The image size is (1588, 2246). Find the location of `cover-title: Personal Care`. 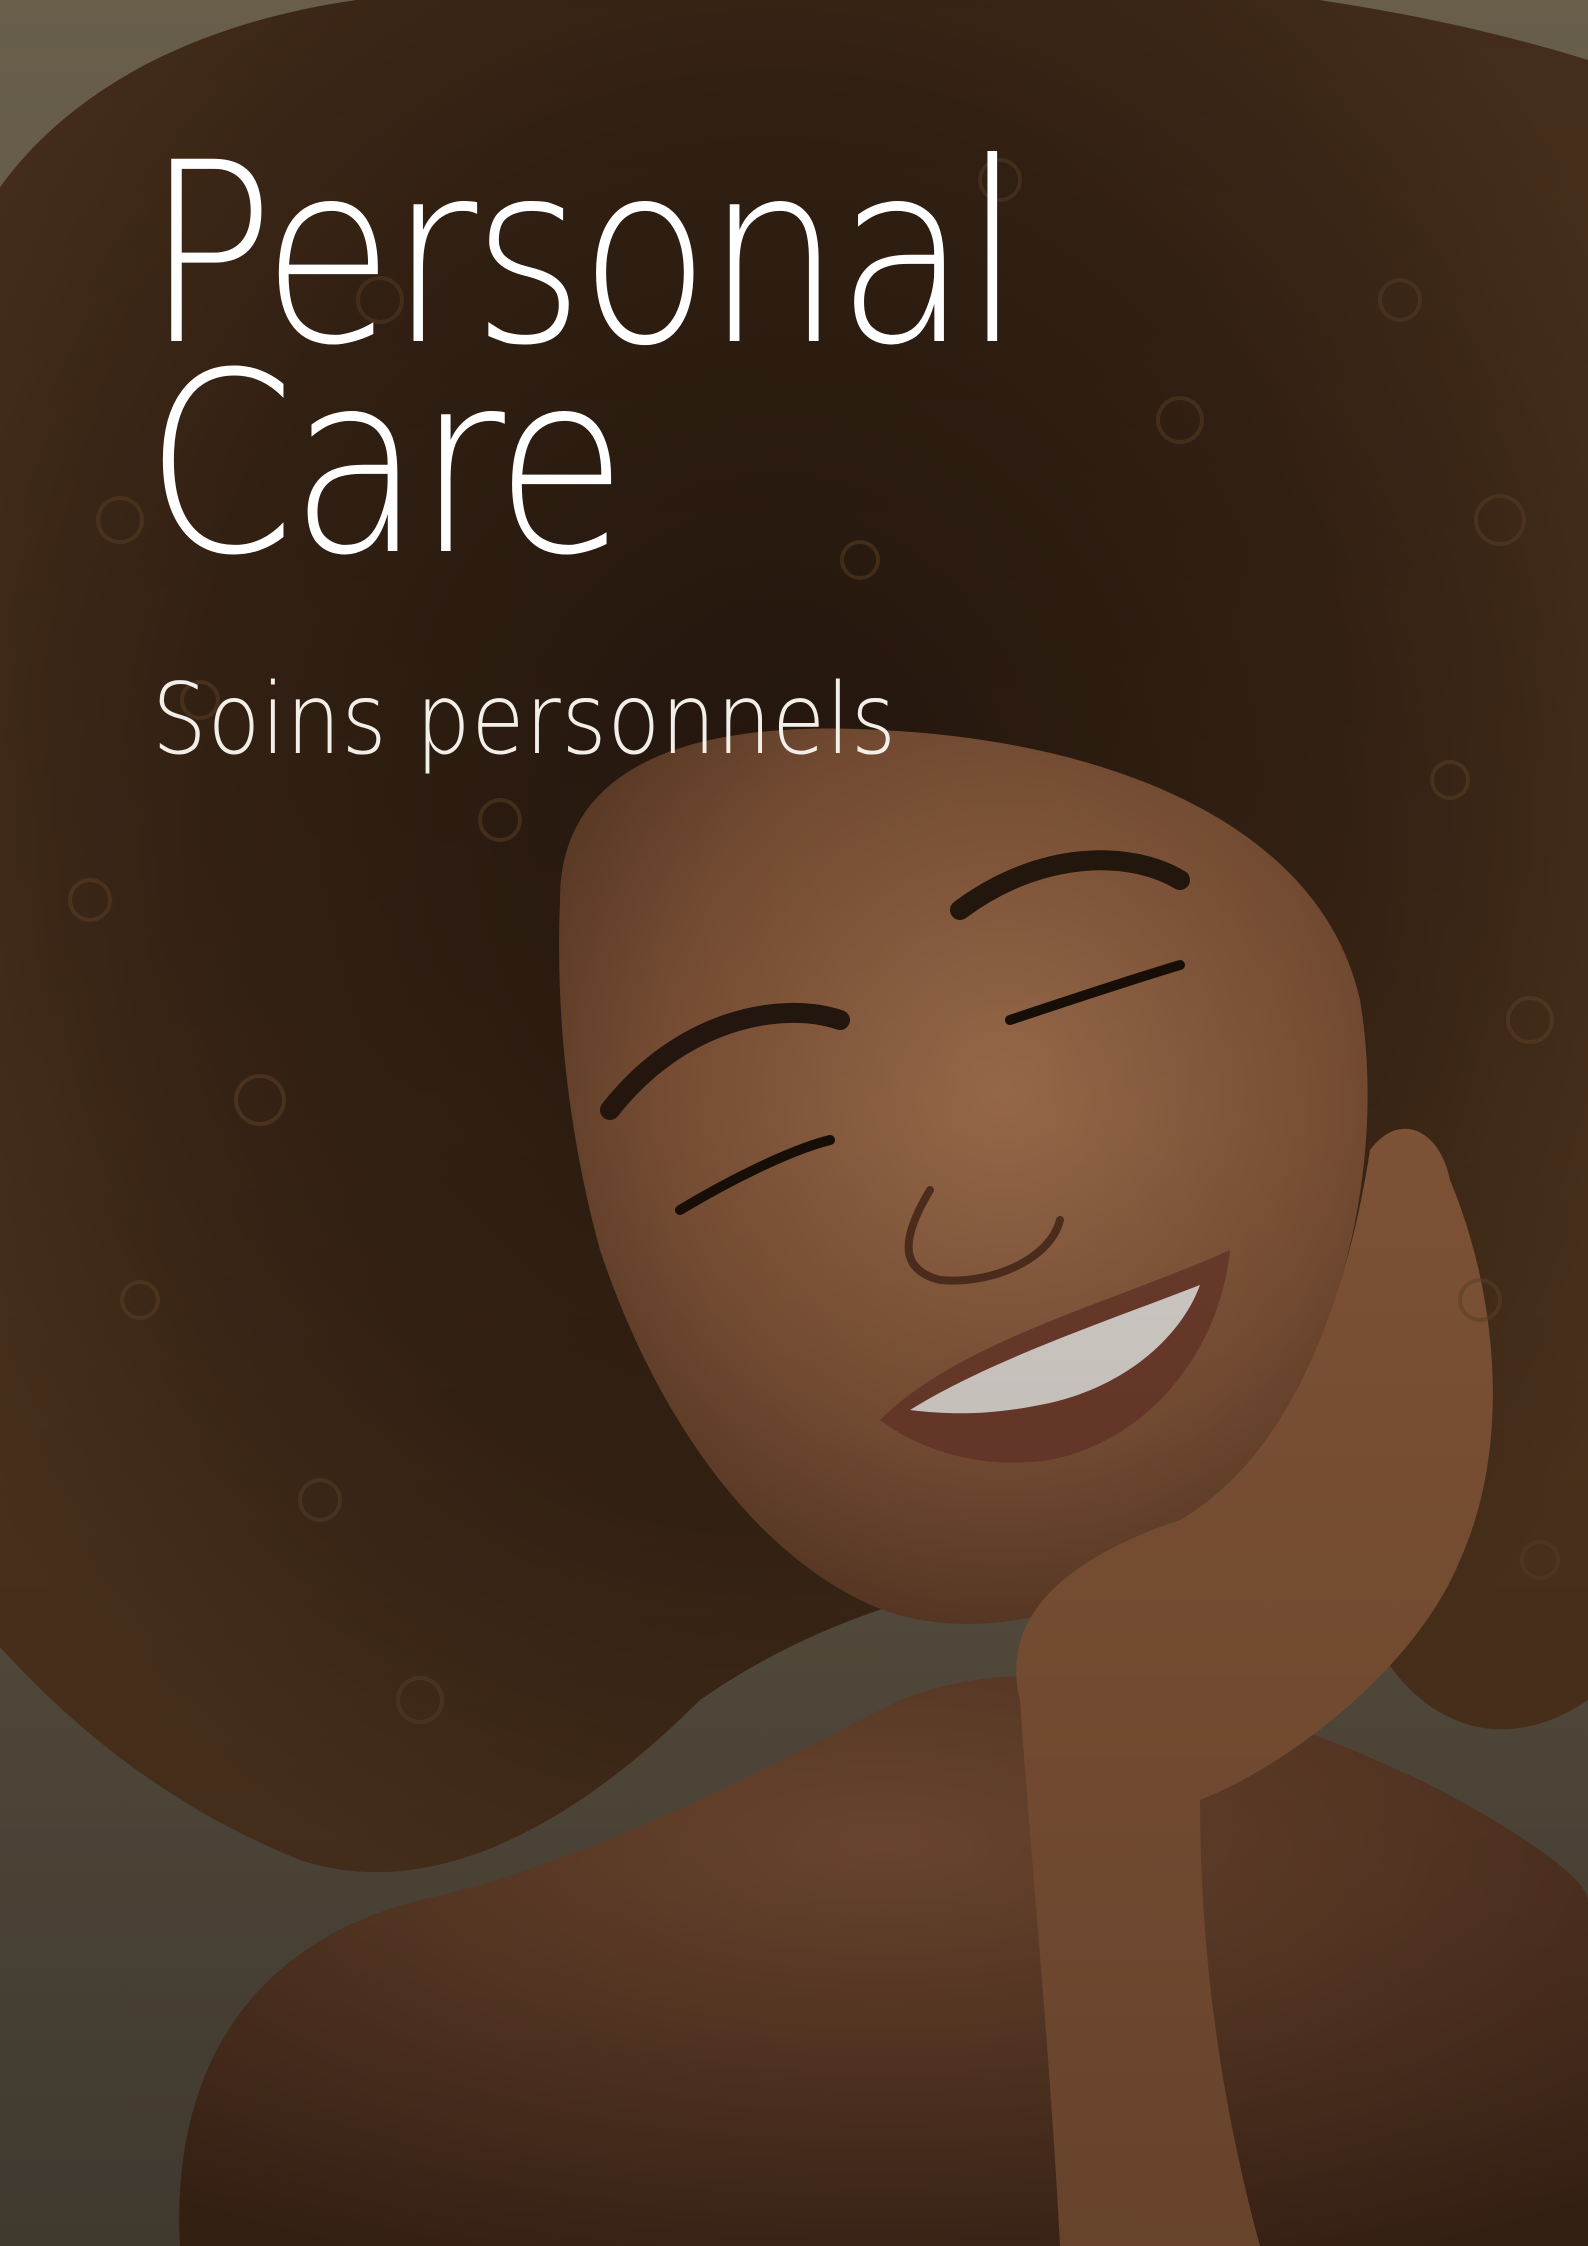

cover-title: Personal Care is located at coordinates (652, 370).